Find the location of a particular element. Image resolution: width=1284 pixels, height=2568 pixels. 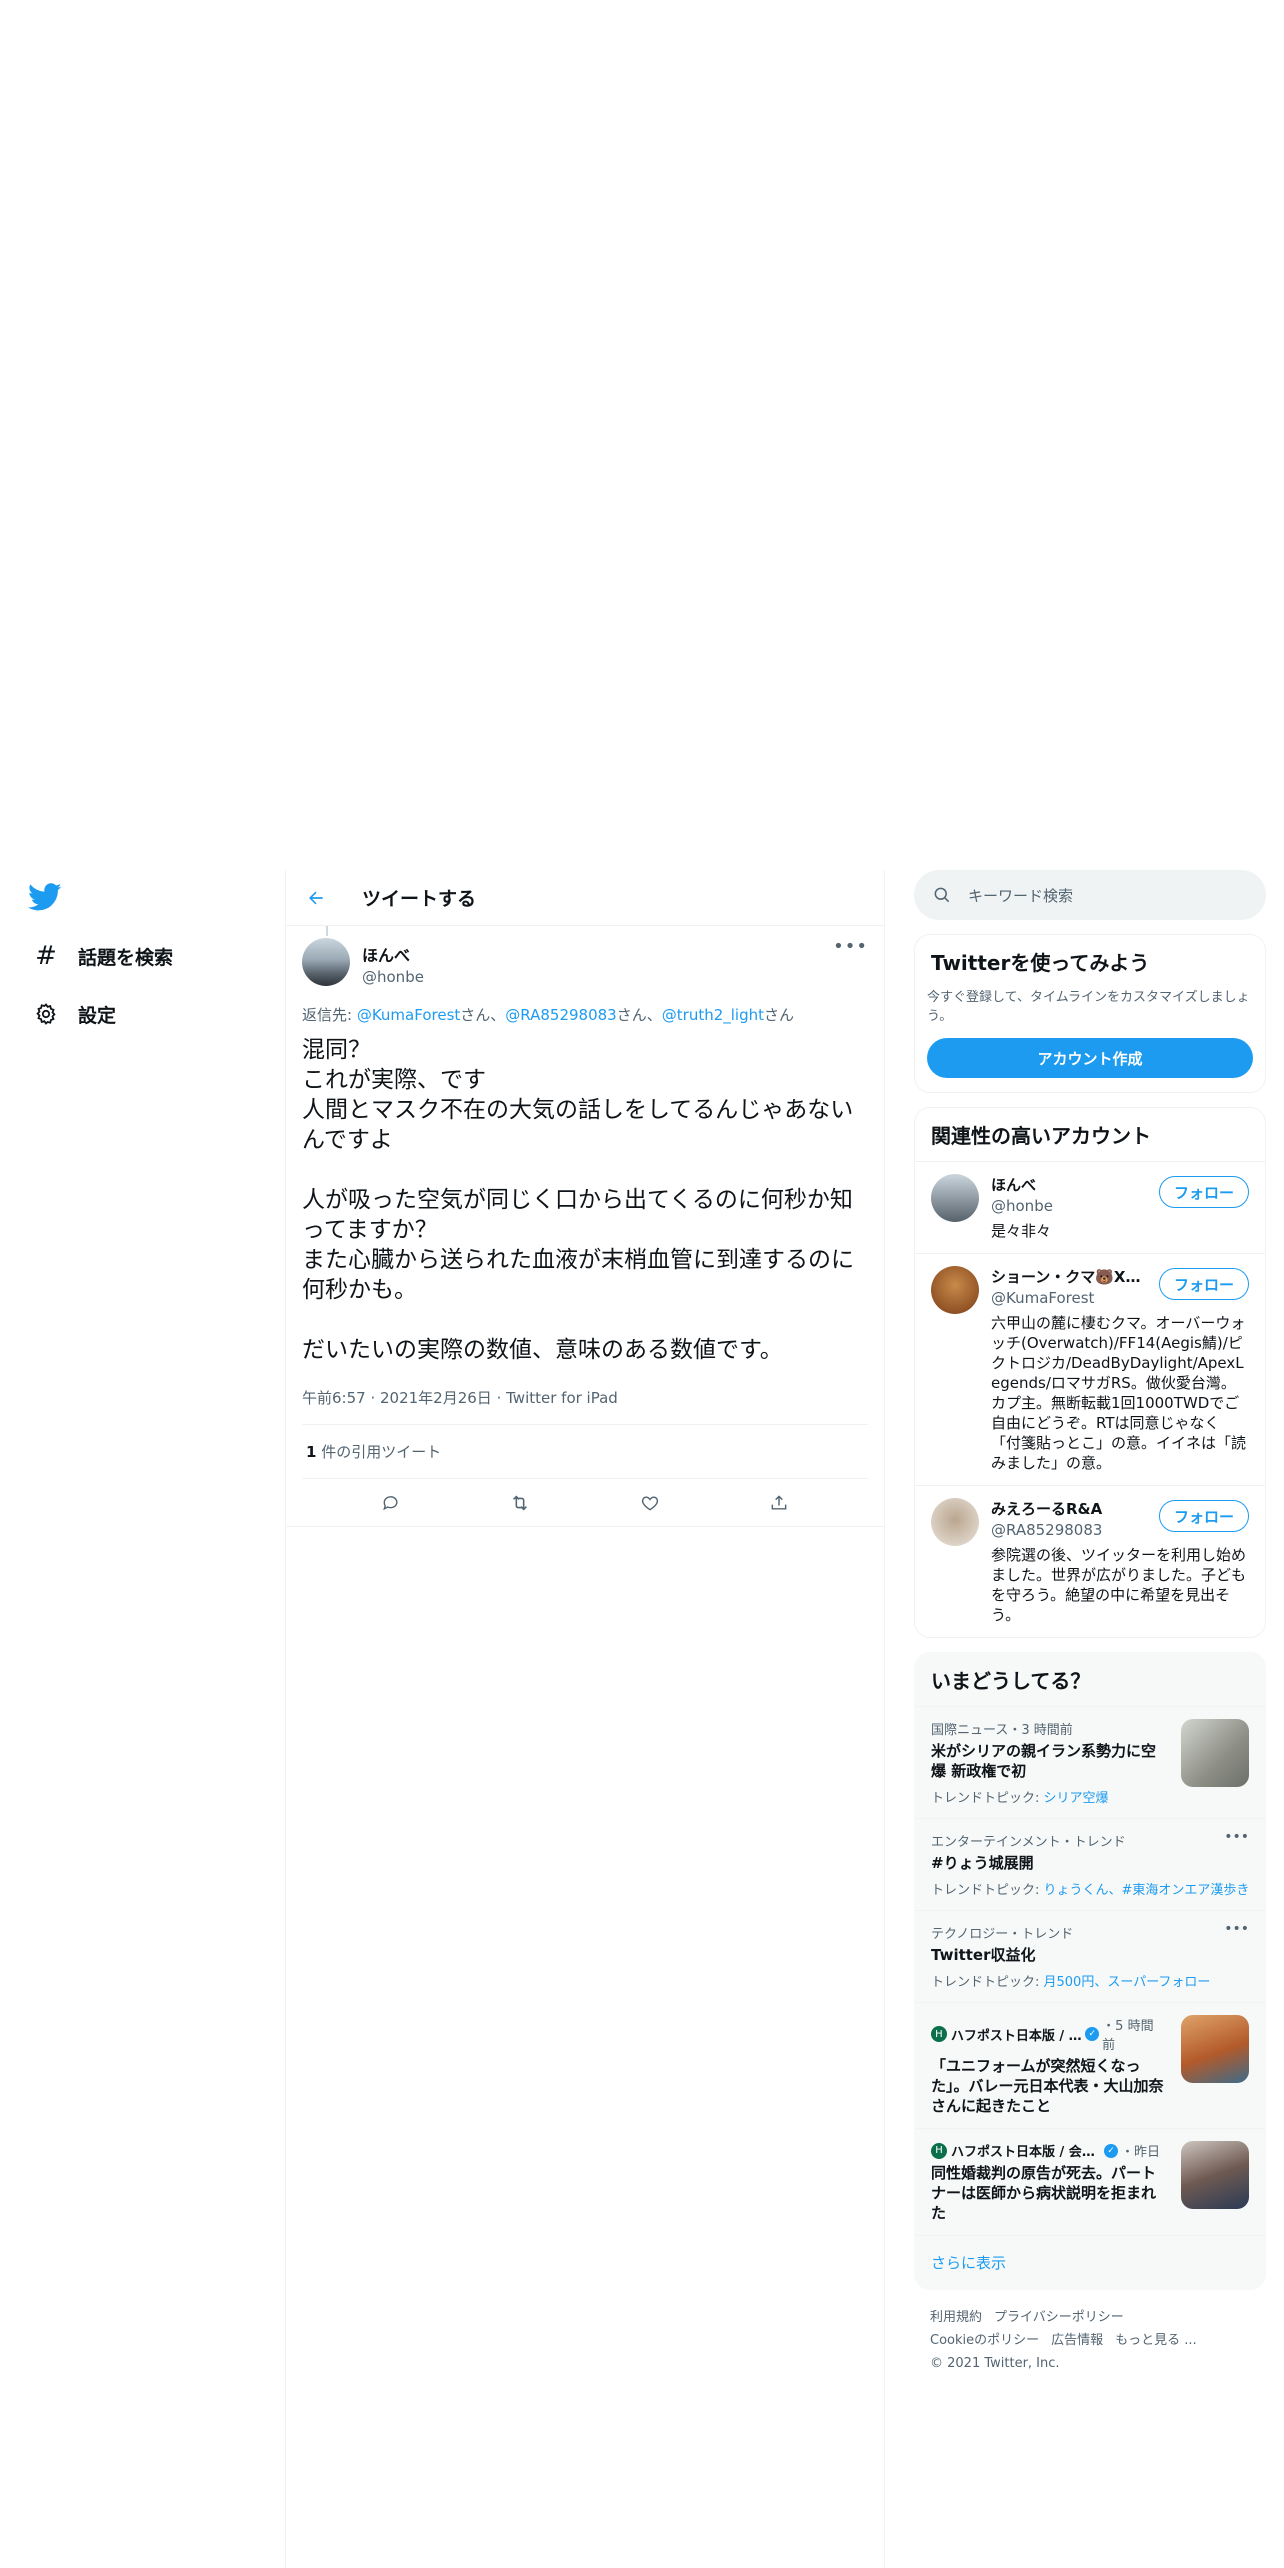

footer-link: プライバシーポリシー is located at coordinates (1059, 2317).